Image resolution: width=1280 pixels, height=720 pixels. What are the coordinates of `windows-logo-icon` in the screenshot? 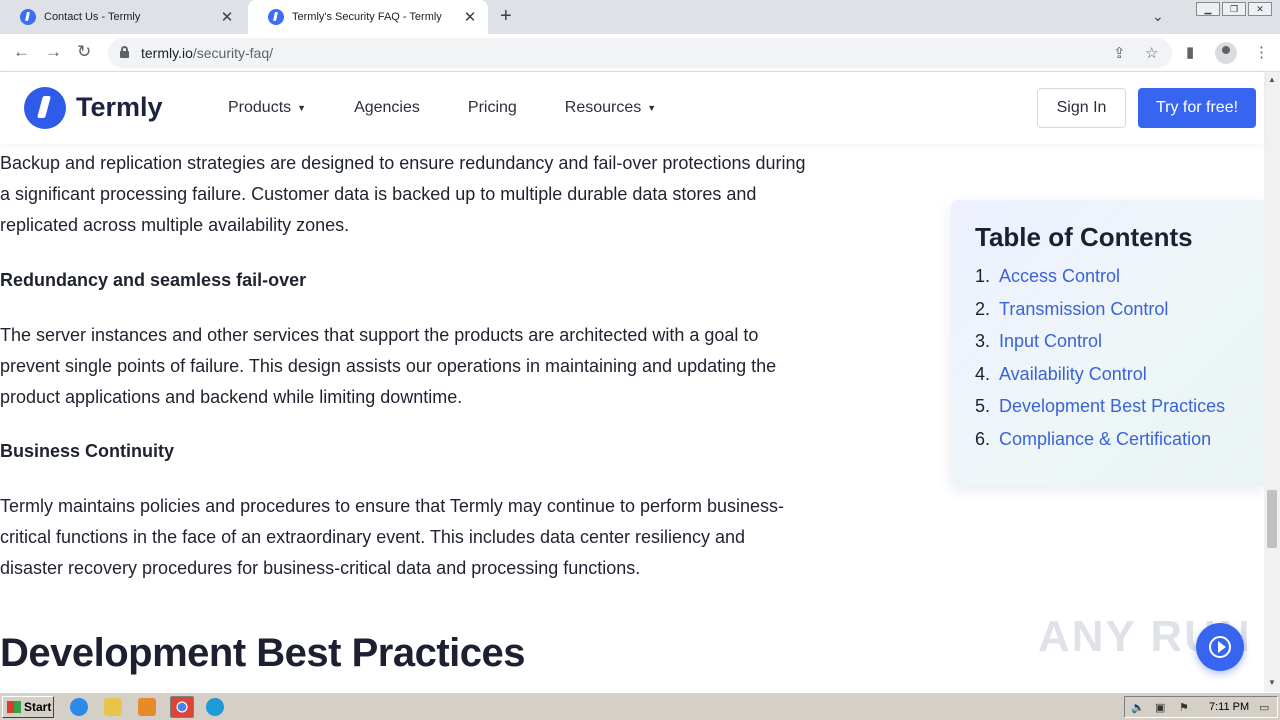 It's located at (14, 707).